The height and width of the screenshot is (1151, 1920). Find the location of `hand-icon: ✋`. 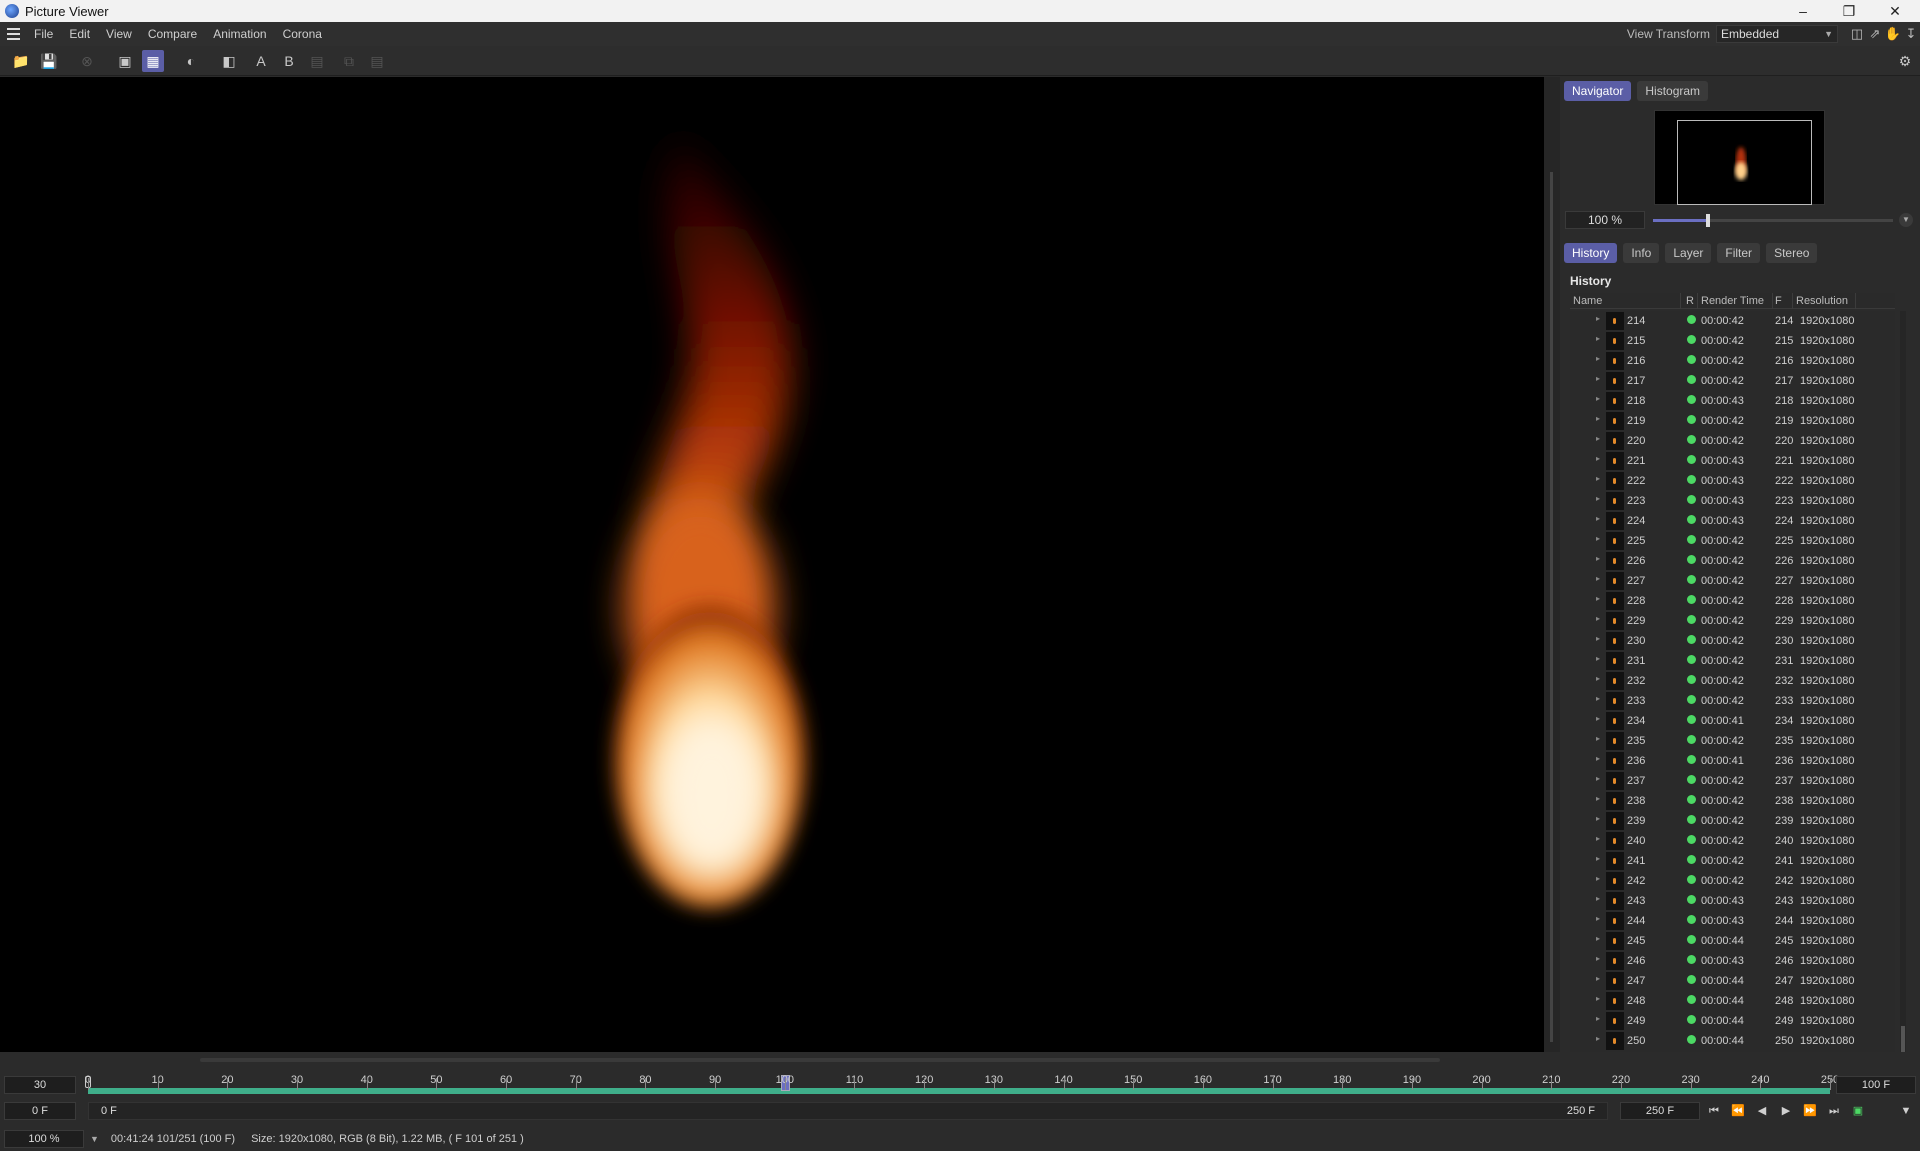

hand-icon: ✋ is located at coordinates (1893, 34).